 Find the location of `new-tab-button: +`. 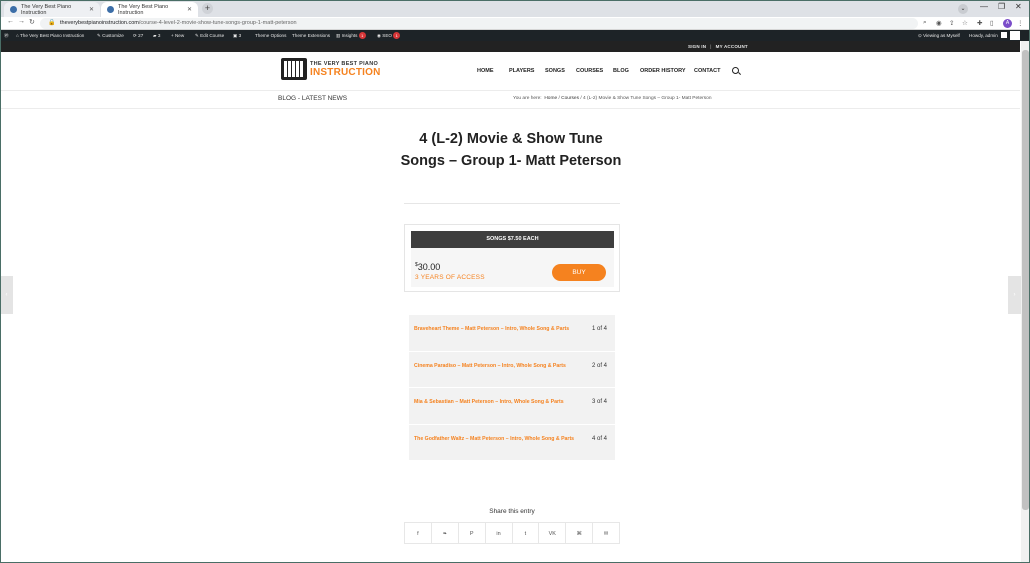

new-tab-button: + is located at coordinates (207, 8).